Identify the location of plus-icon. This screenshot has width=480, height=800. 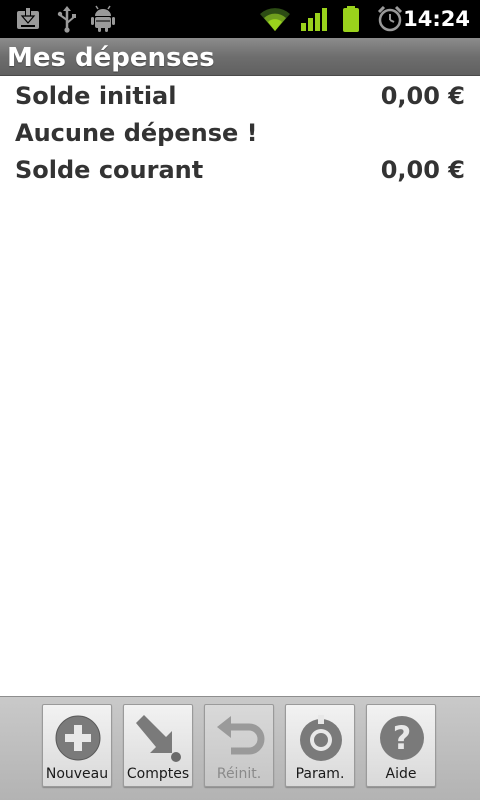
(78, 738).